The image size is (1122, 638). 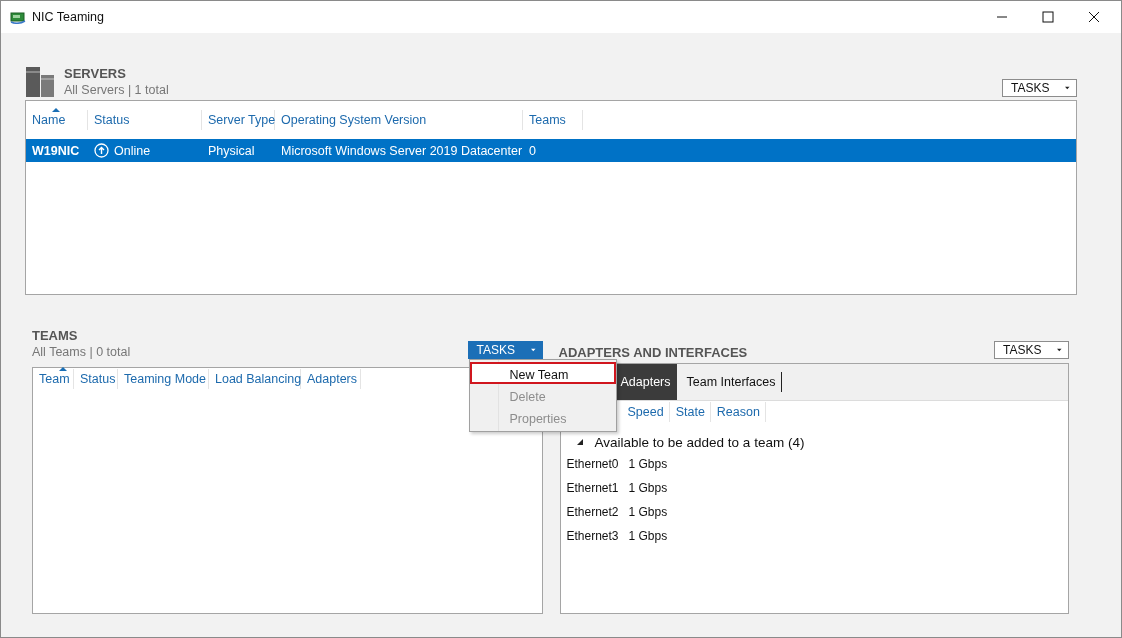 What do you see at coordinates (690, 412) in the screenshot?
I see `column-header: State` at bounding box center [690, 412].